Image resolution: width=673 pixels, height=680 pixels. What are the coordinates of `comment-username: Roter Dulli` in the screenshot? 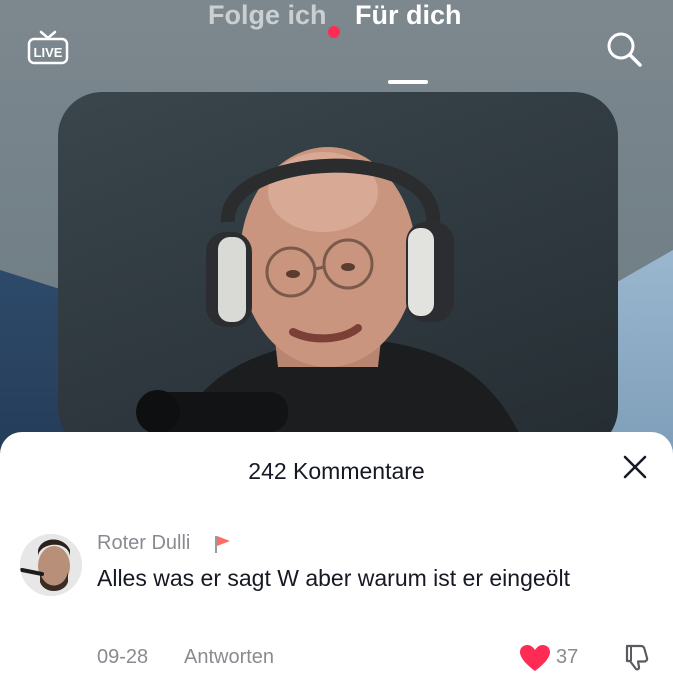 It's located at (143, 543).